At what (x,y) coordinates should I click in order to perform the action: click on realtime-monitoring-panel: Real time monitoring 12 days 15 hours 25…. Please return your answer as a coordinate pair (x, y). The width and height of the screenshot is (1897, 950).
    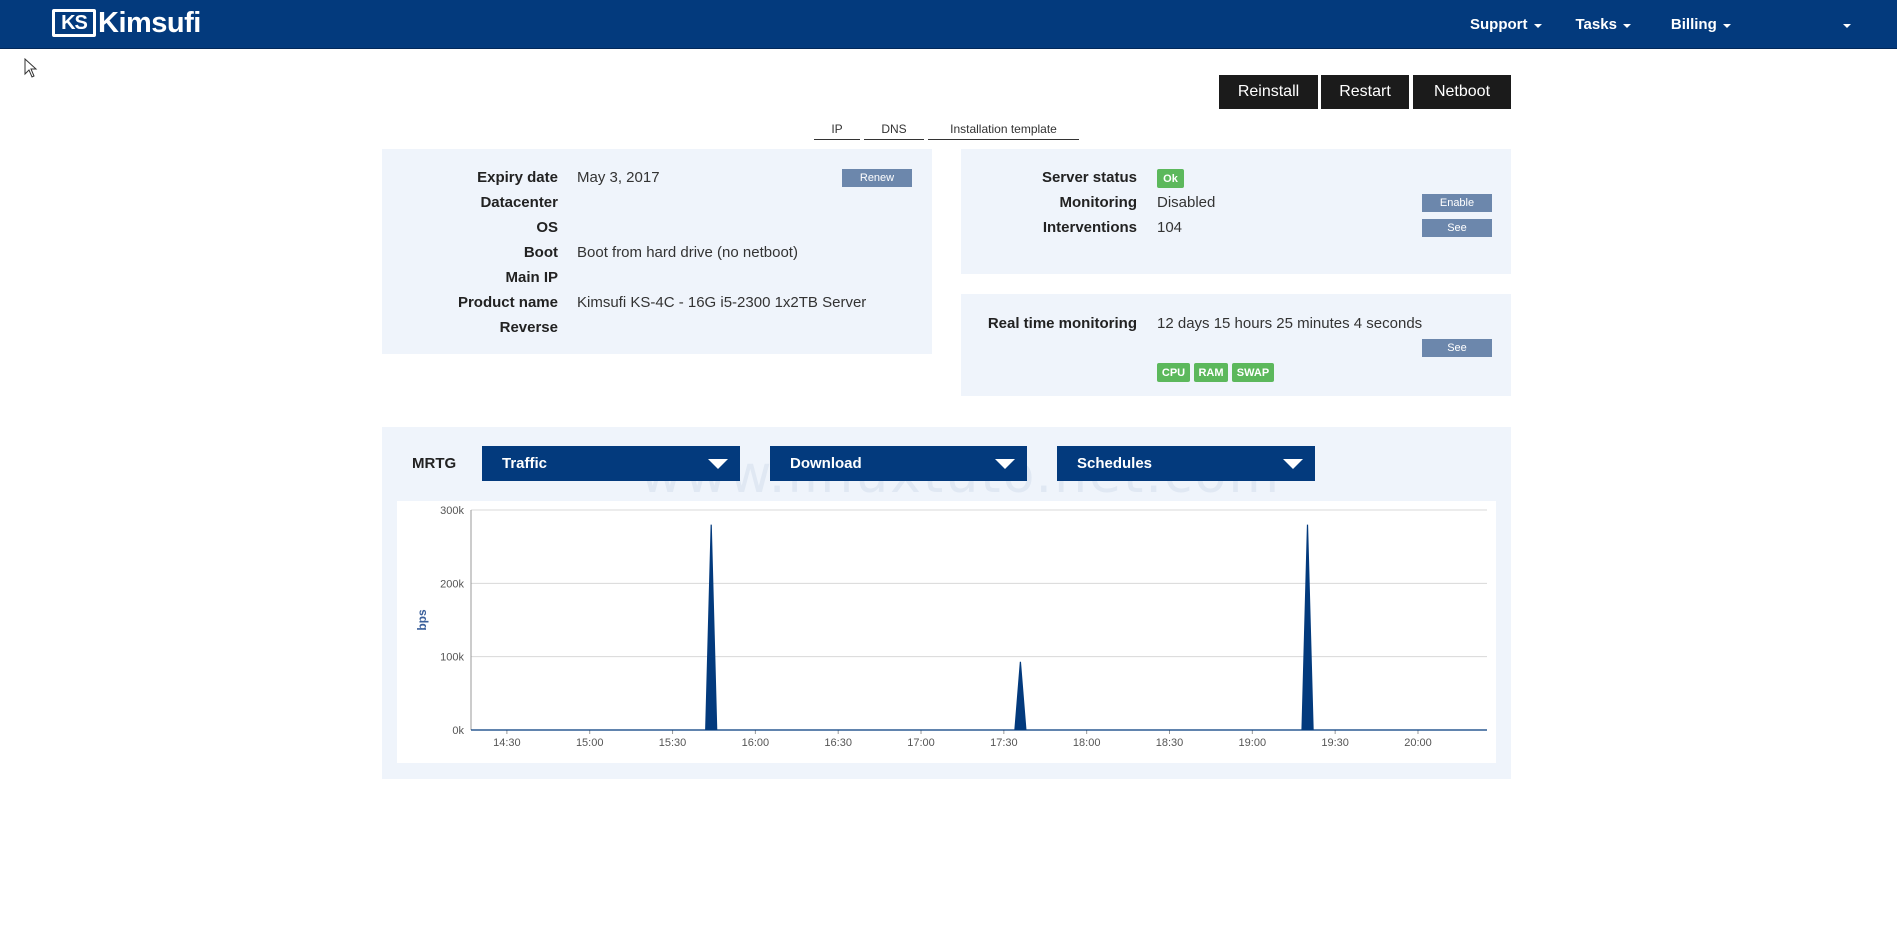
    Looking at the image, I should click on (1236, 345).